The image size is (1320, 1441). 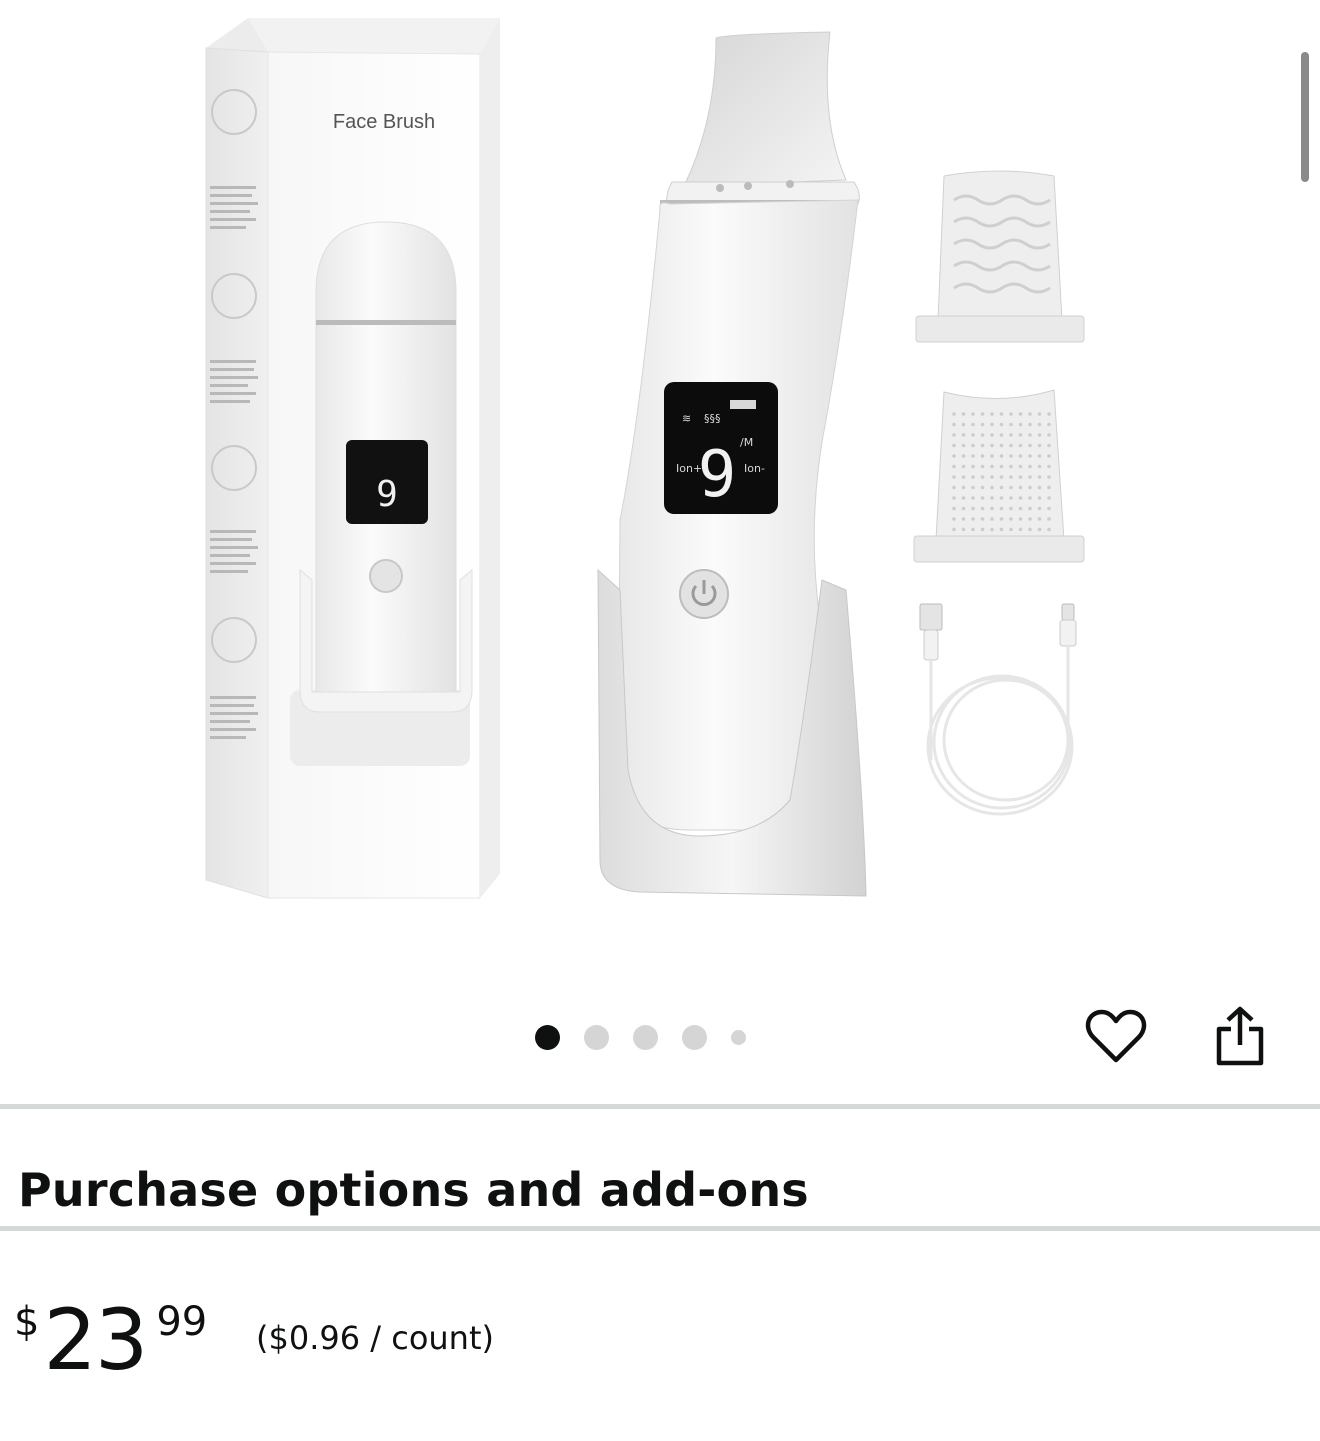 I want to click on share-button, so click(x=1240, y=1036).